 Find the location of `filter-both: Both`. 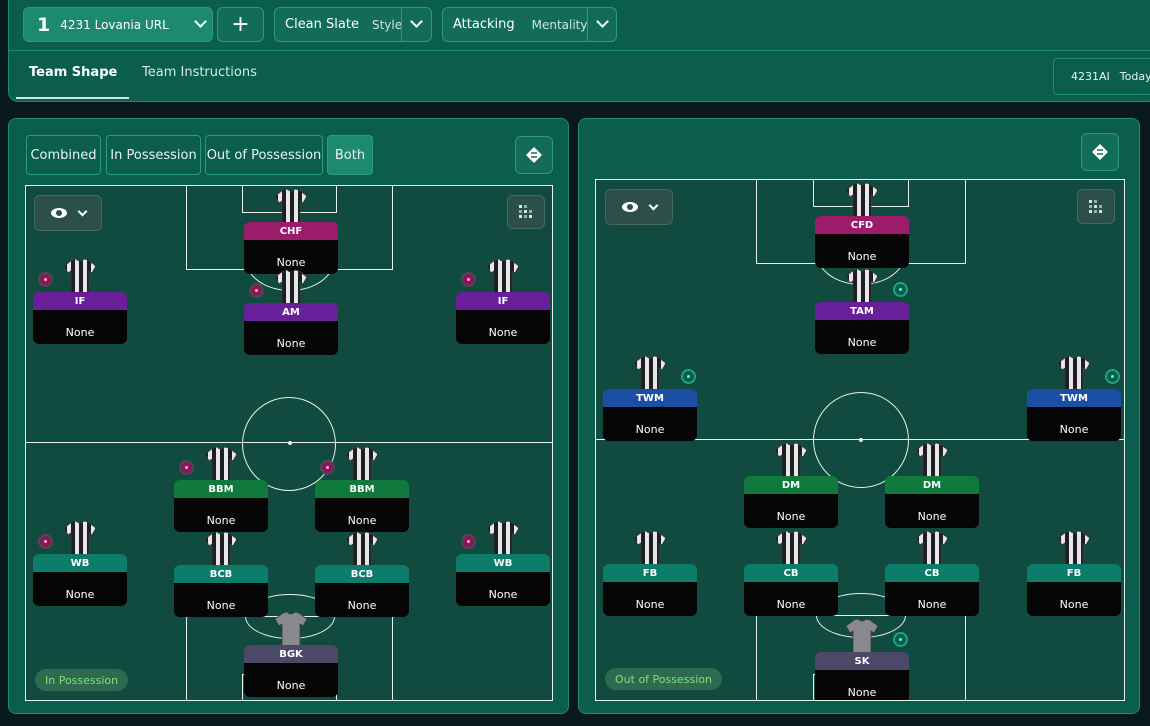

filter-both: Both is located at coordinates (350, 155).